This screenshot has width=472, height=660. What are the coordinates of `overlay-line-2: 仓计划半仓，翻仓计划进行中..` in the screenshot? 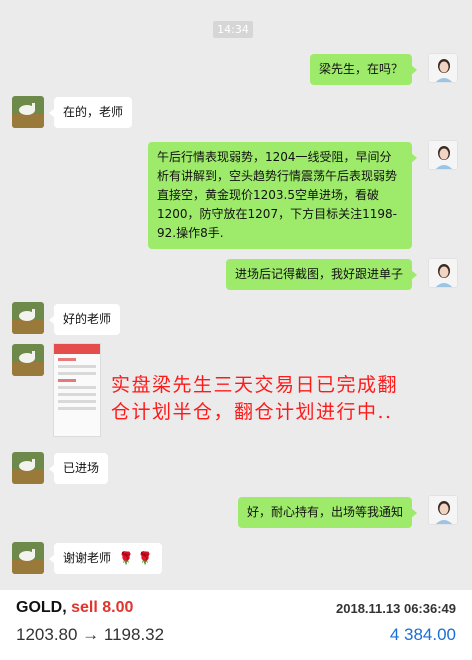 It's located at (252, 412).